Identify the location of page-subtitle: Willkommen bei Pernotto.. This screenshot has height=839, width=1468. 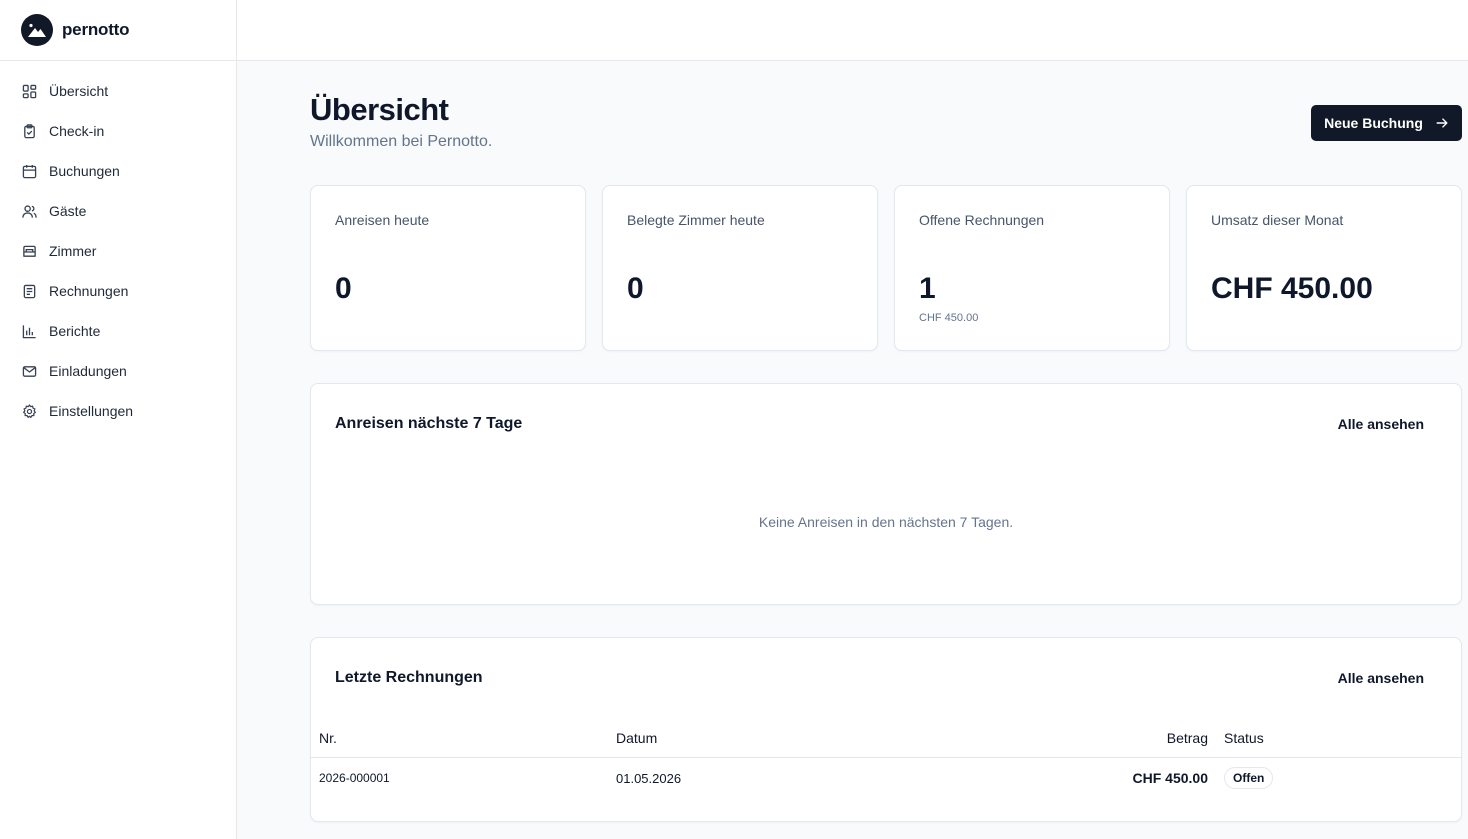
(401, 141).